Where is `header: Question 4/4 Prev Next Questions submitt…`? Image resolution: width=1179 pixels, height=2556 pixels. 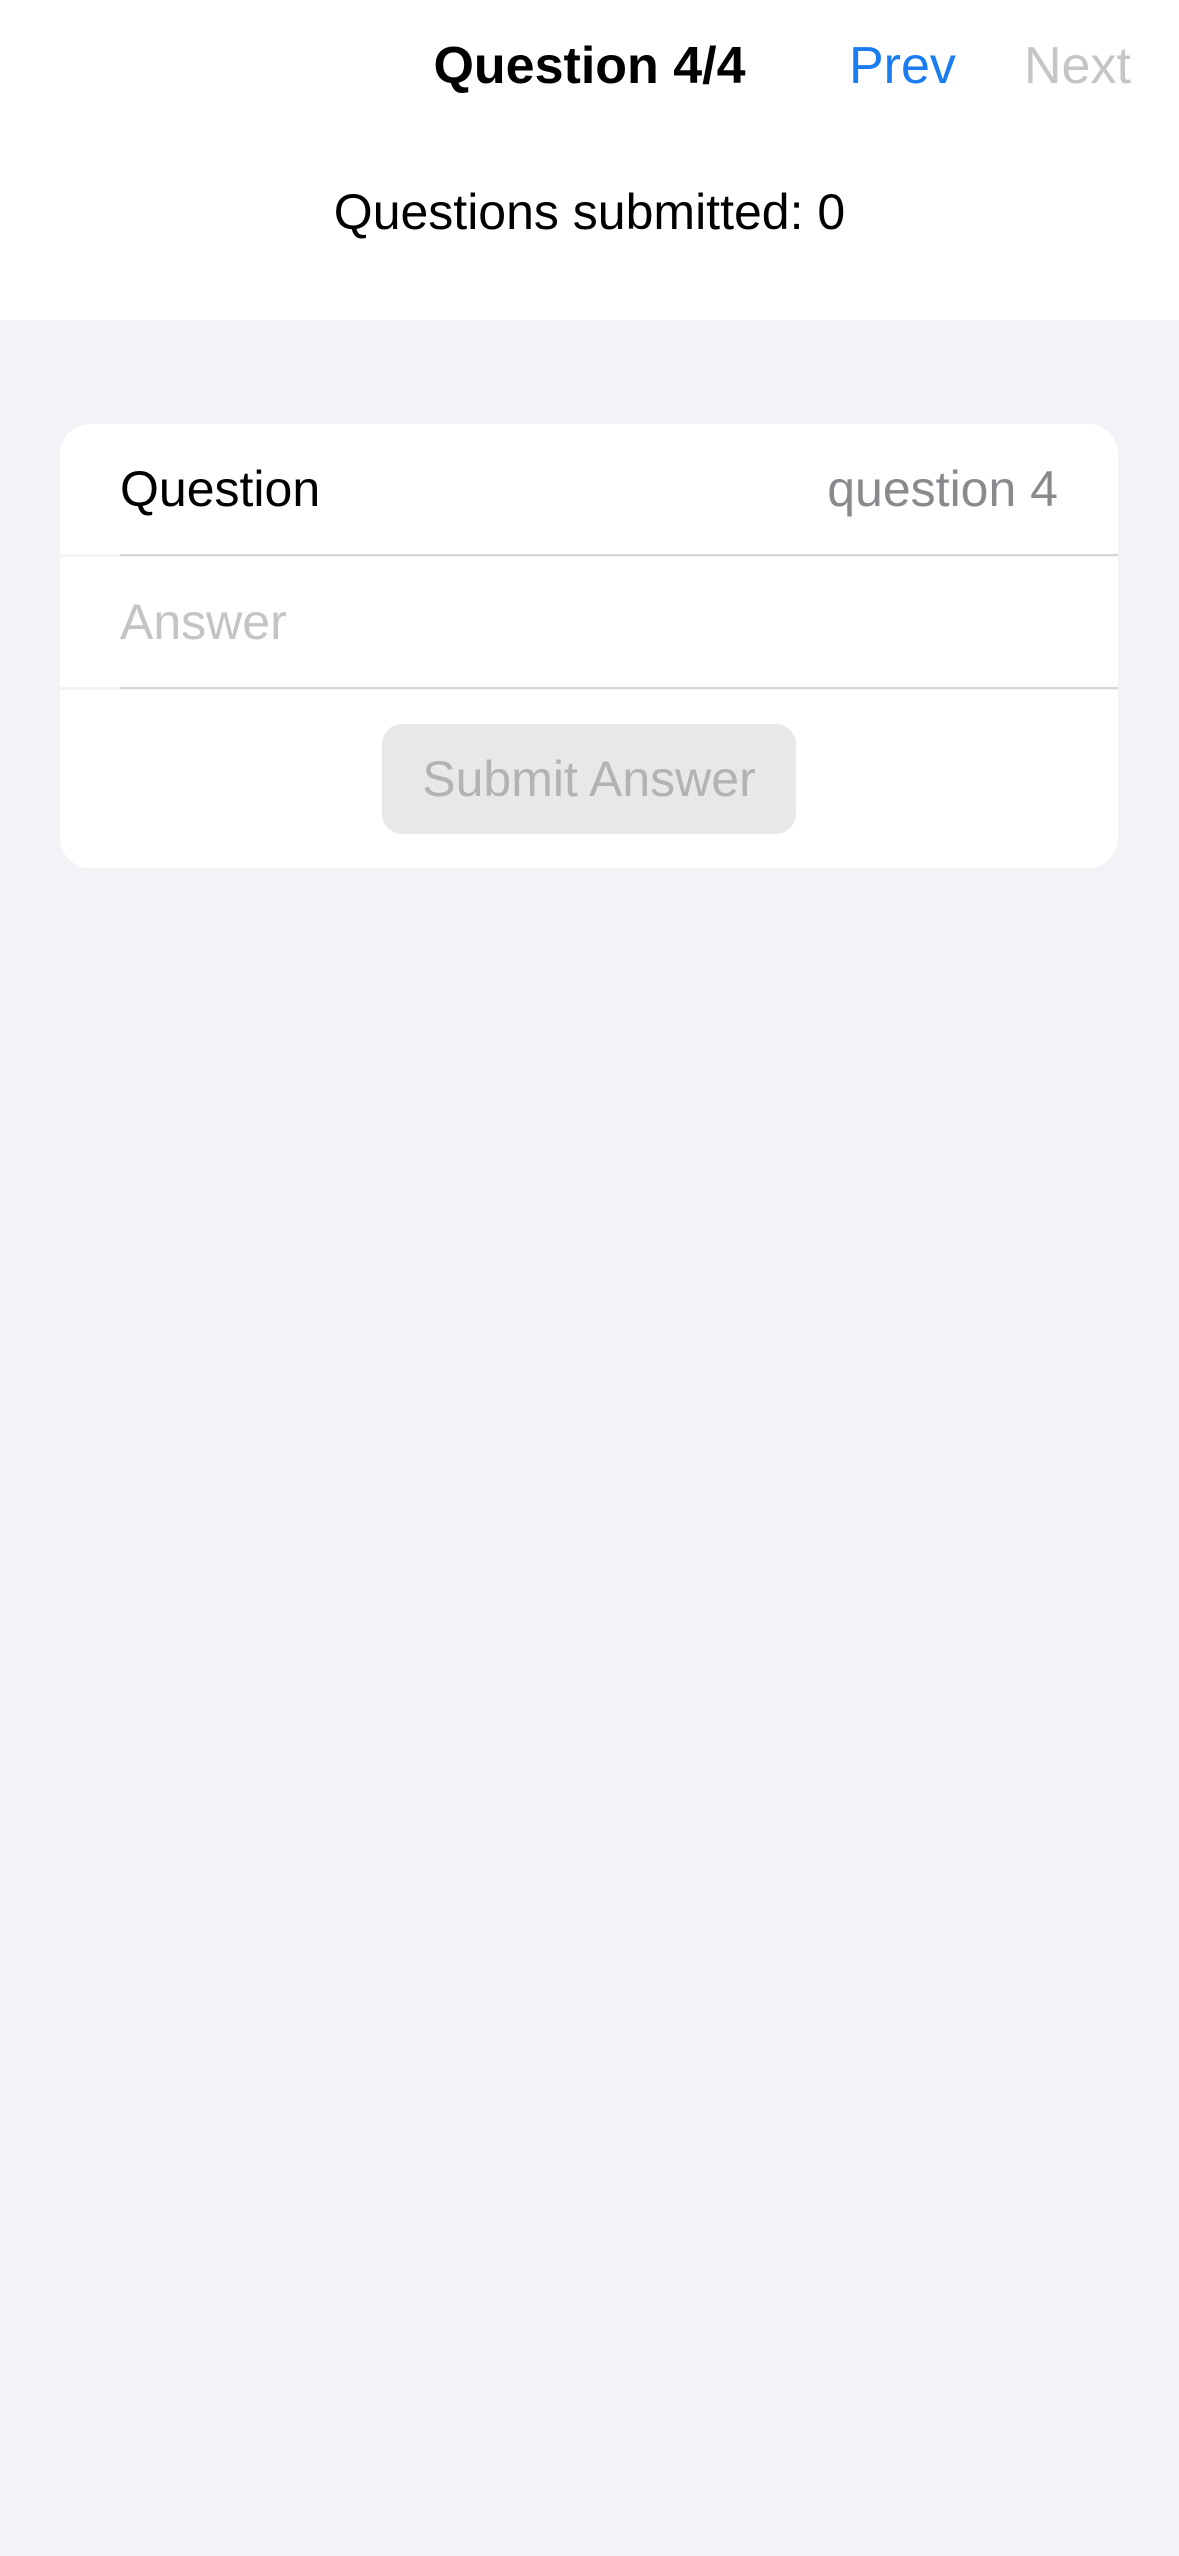 header: Question 4/4 Prev Next Questions submitt… is located at coordinates (589, 160).